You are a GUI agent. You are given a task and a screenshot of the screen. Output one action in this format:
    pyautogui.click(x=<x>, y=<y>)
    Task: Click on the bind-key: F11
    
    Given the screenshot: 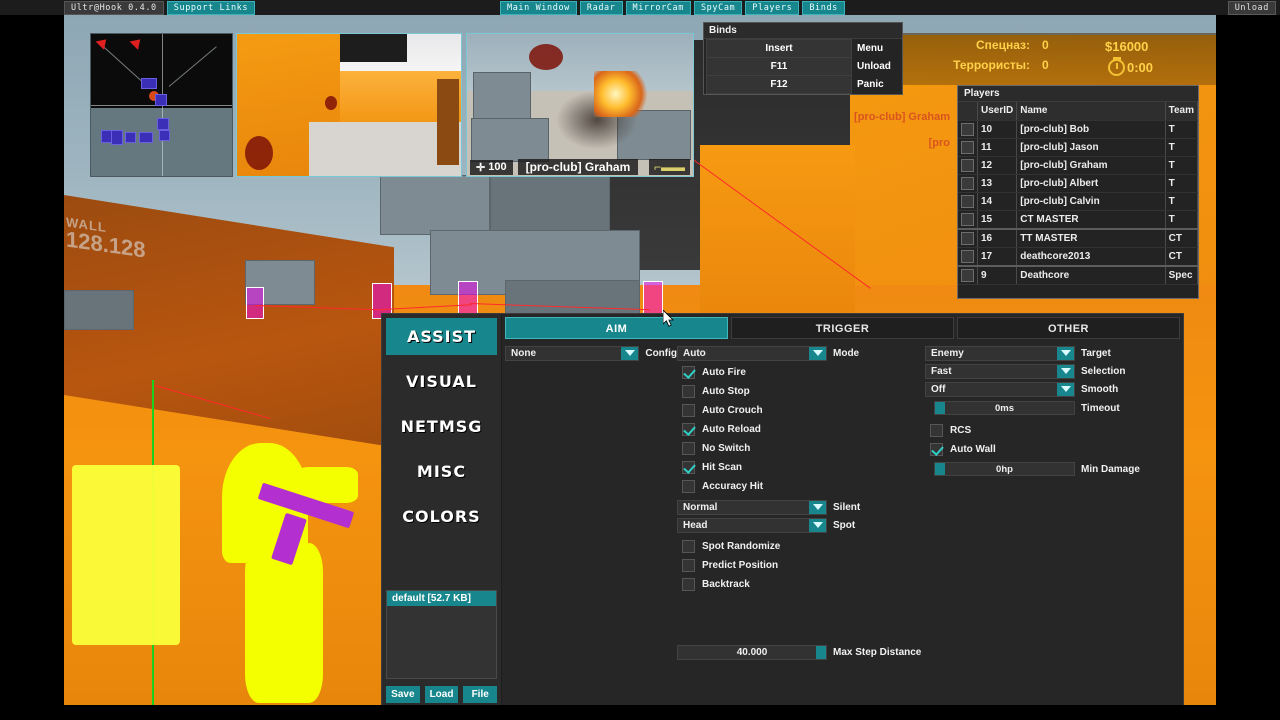 What is the action you would take?
    pyautogui.click(x=779, y=66)
    